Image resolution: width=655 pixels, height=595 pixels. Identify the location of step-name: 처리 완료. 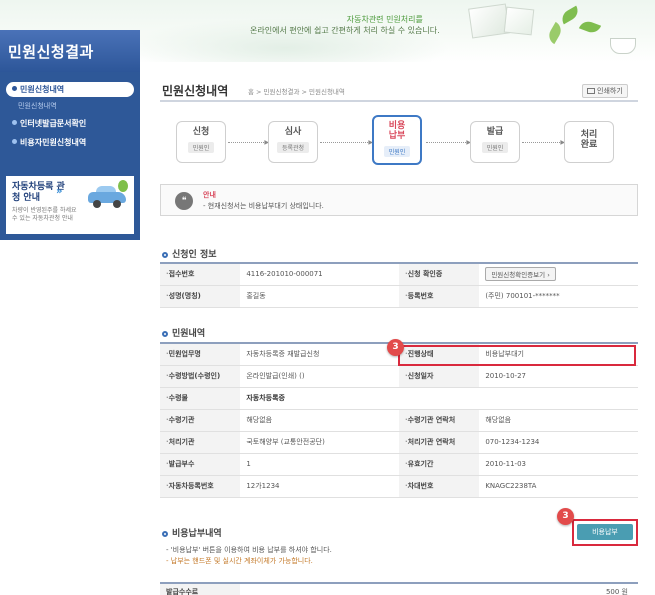
(589, 140).